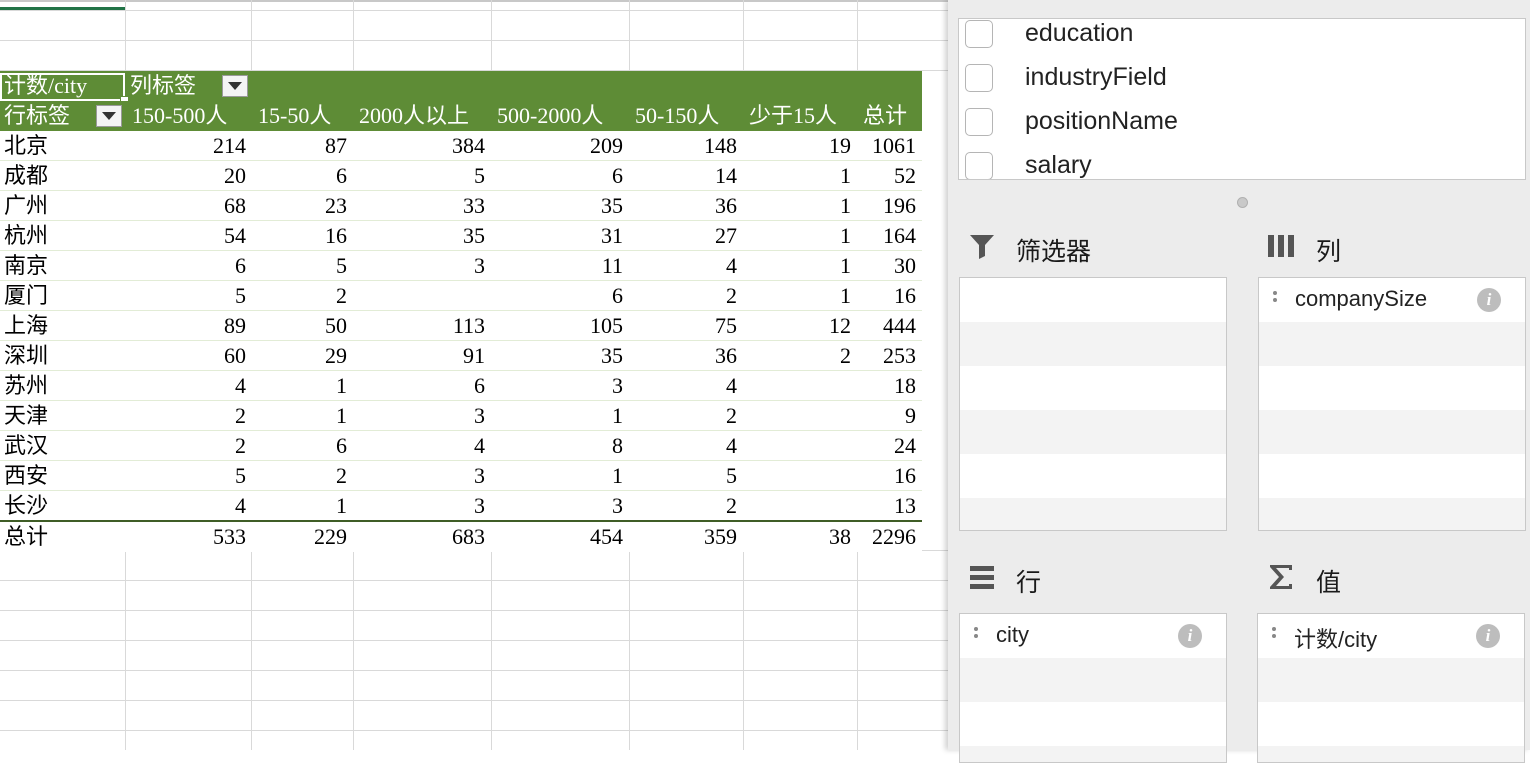 This screenshot has width=1530, height=763. What do you see at coordinates (63, 326) in the screenshot?
I see `row-label: 上海` at bounding box center [63, 326].